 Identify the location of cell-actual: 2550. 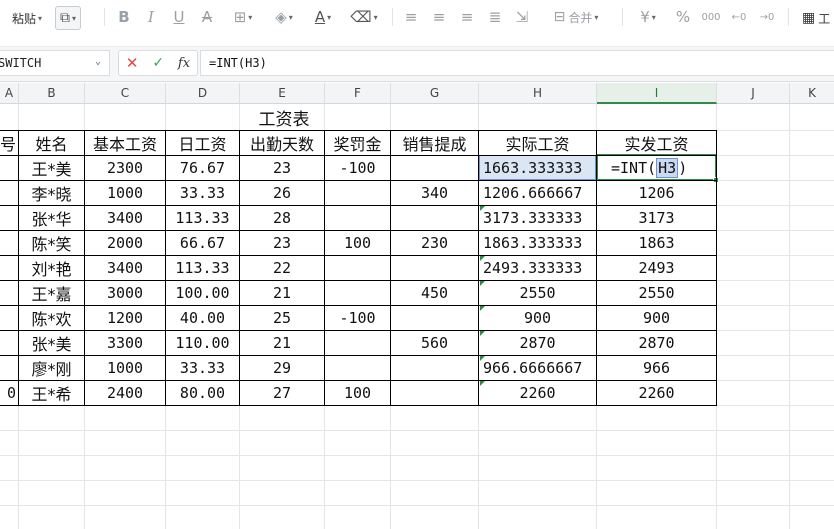
(537, 292).